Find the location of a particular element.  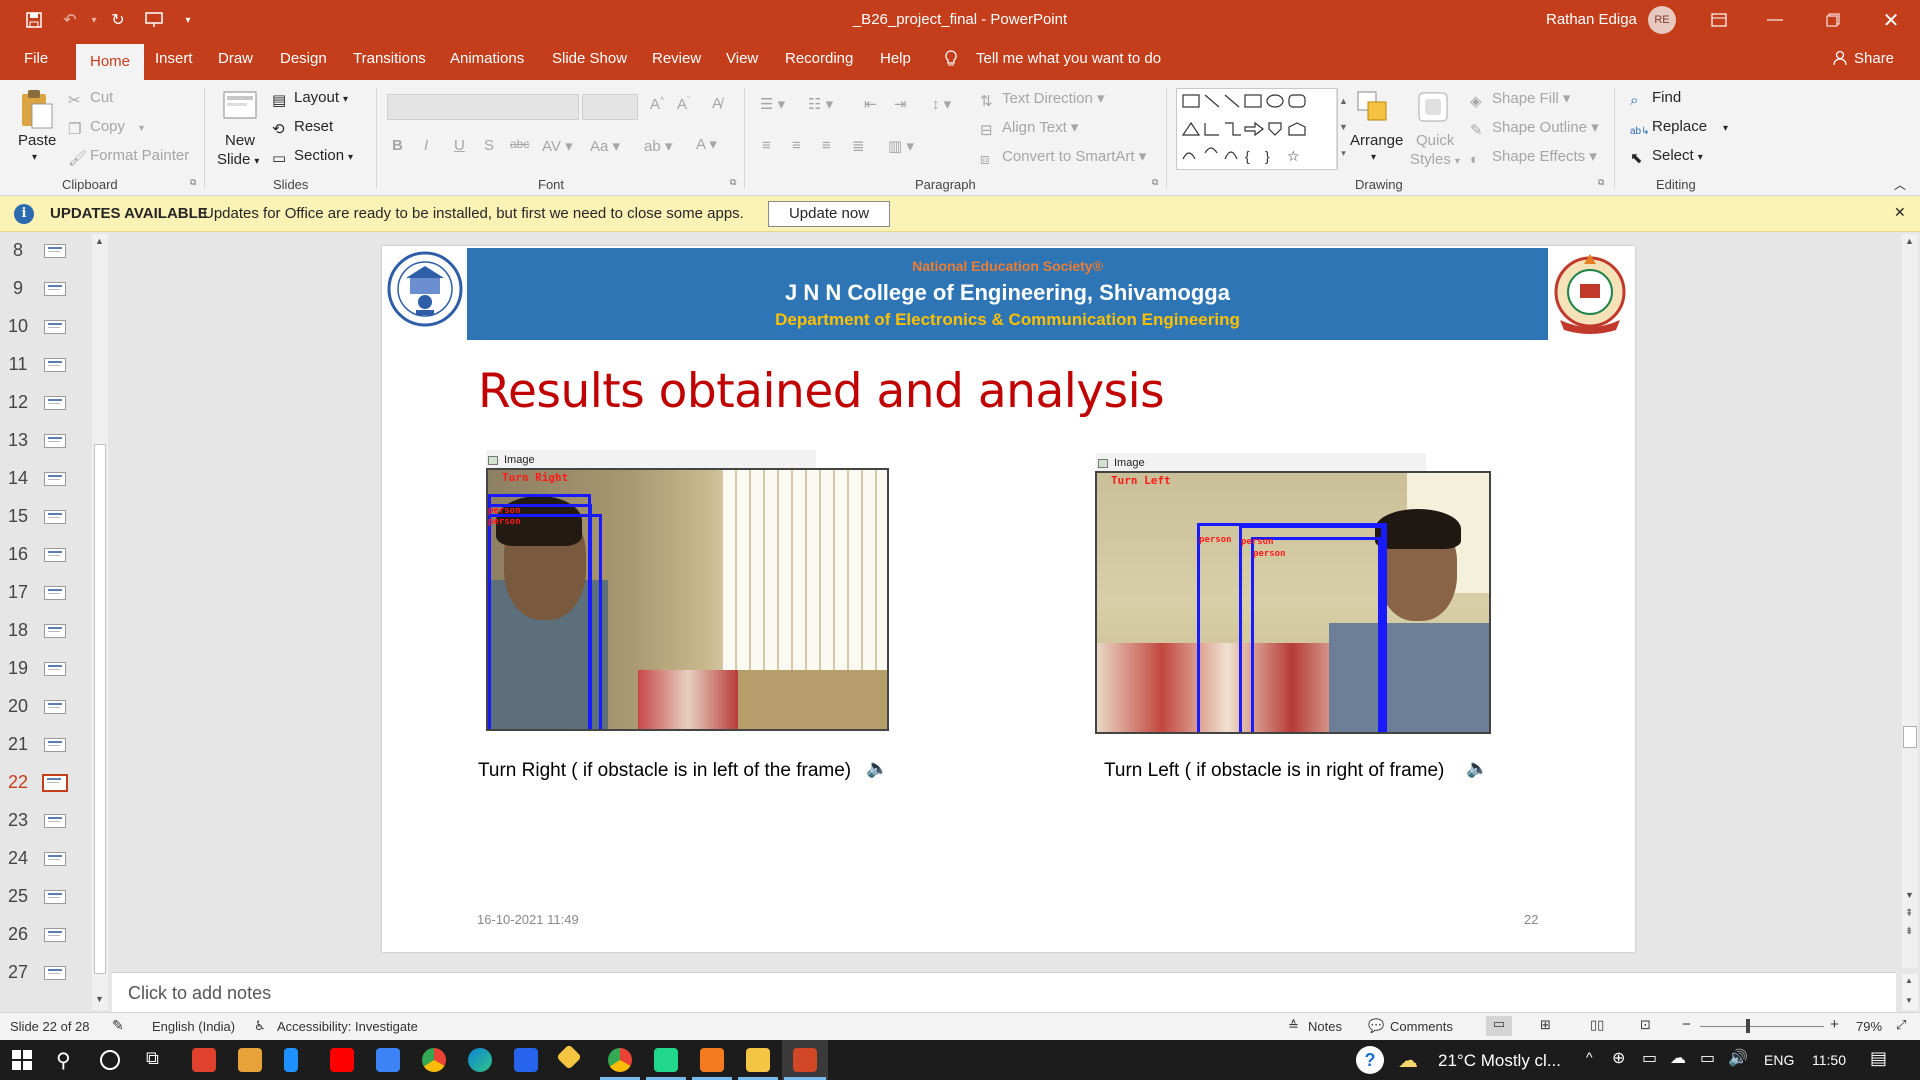

input-language: ENG is located at coordinates (1779, 1060).